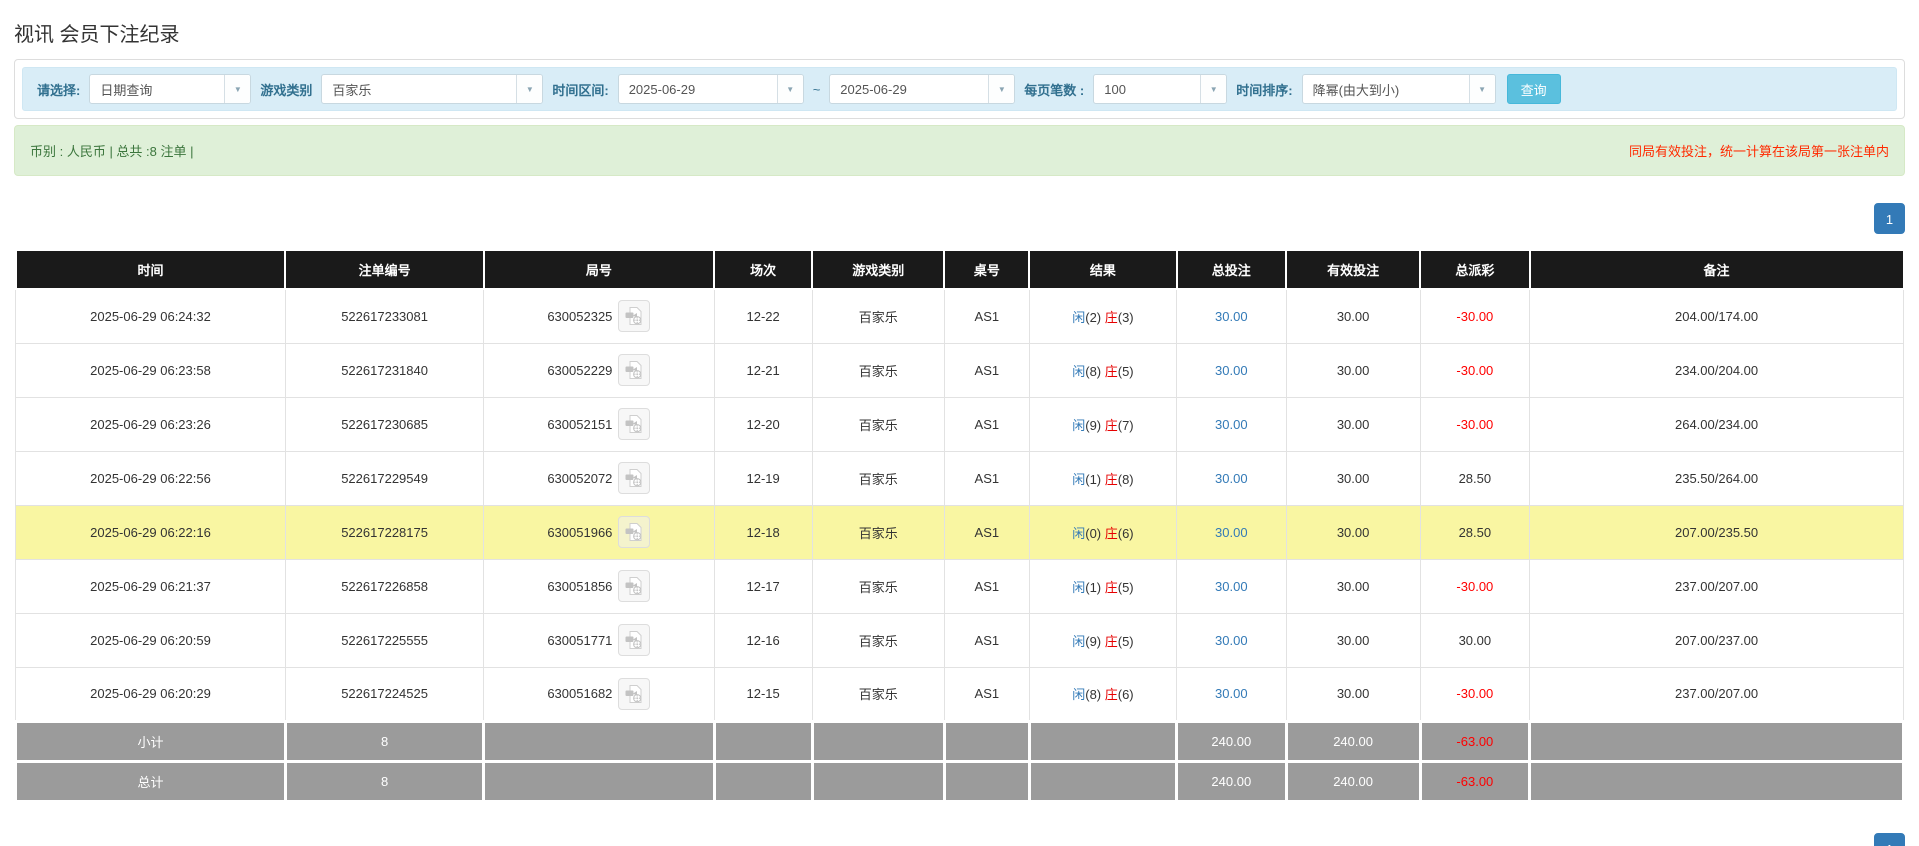 Image resolution: width=1919 pixels, height=846 pixels. Describe the element at coordinates (580, 370) in the screenshot. I see `round-number-text: 630052229` at that location.